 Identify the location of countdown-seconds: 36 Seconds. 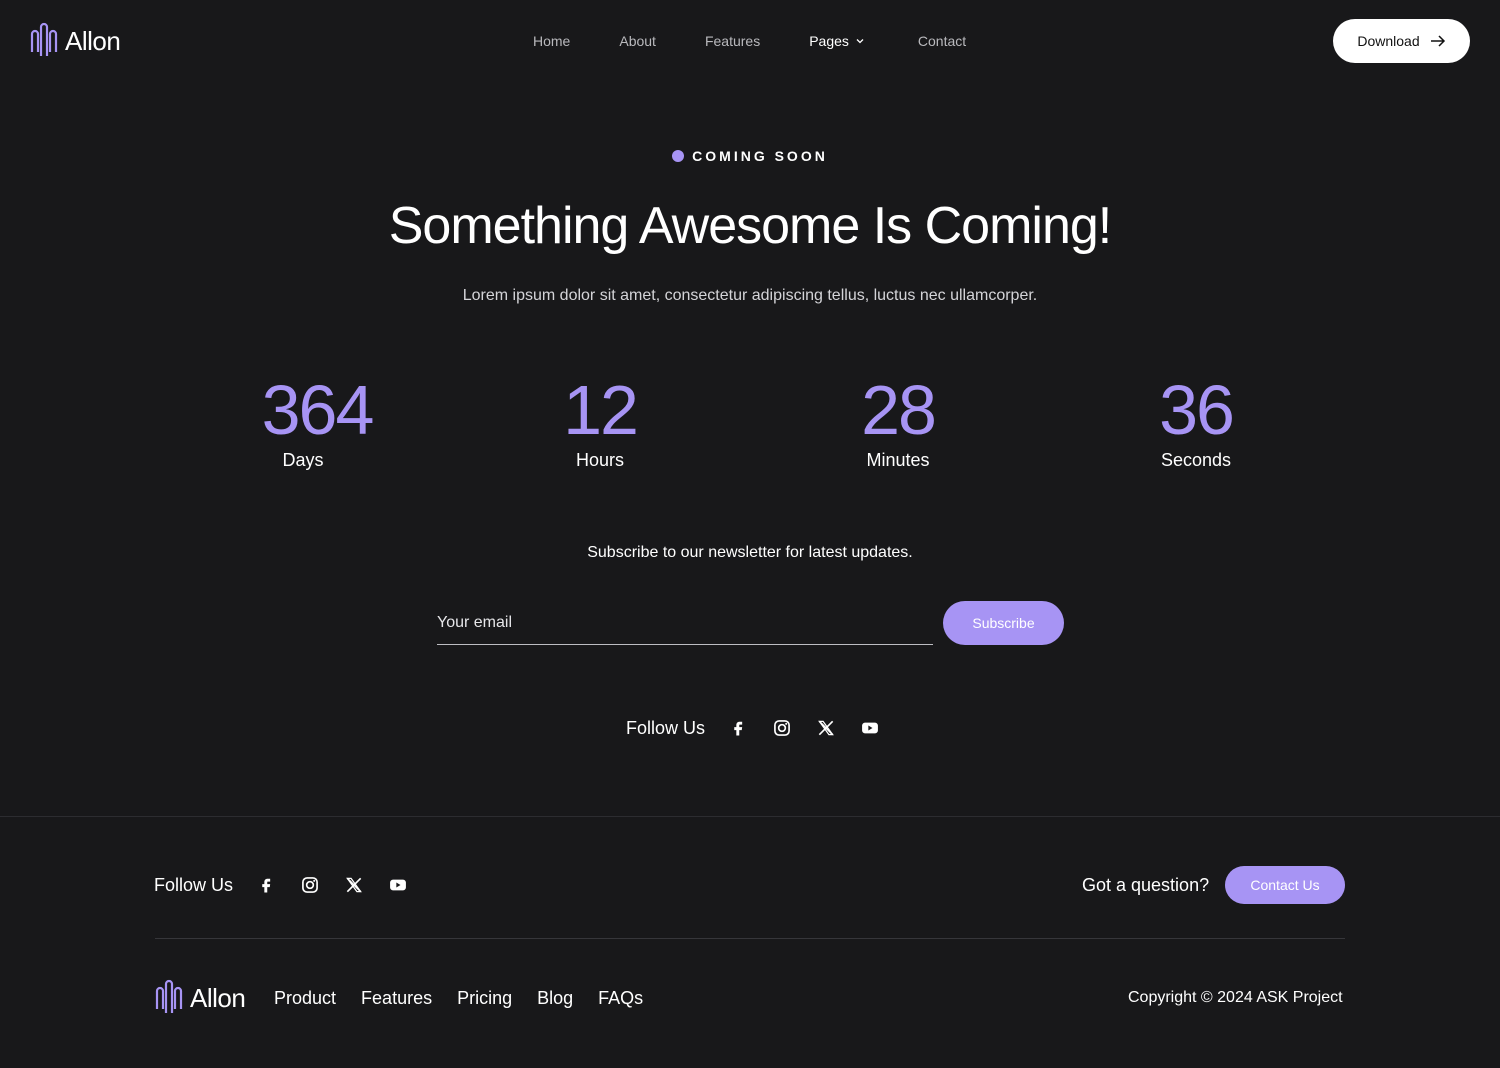
(1196, 421).